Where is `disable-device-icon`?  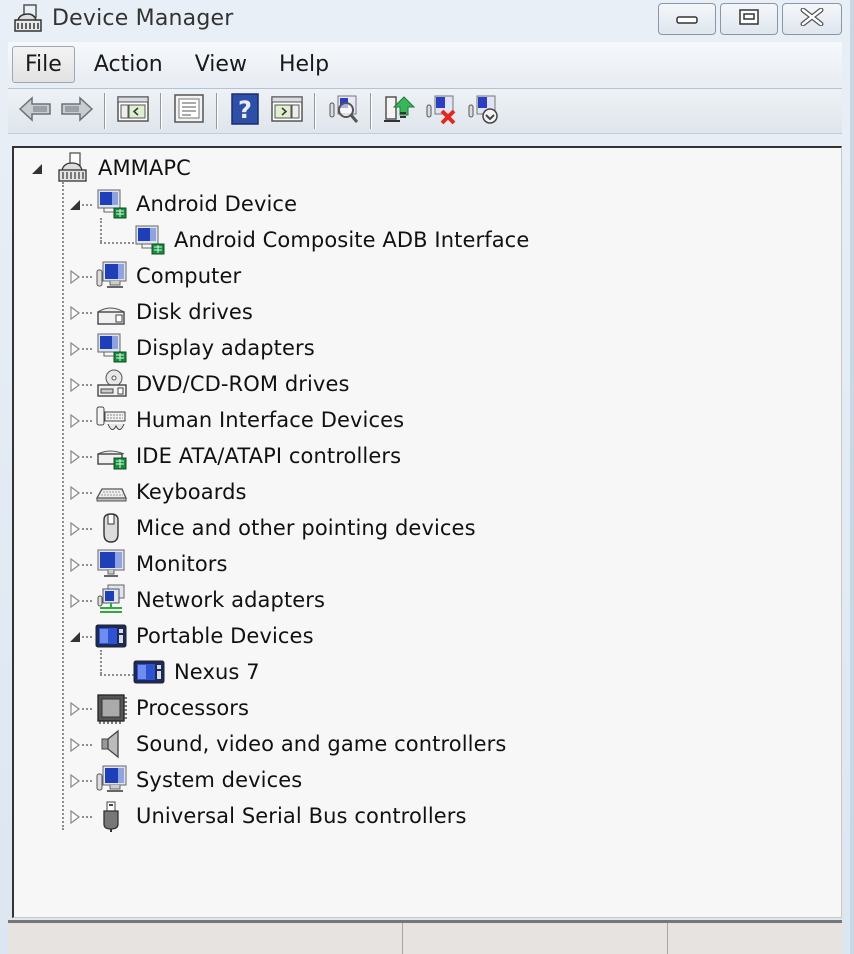 disable-device-icon is located at coordinates (483, 111).